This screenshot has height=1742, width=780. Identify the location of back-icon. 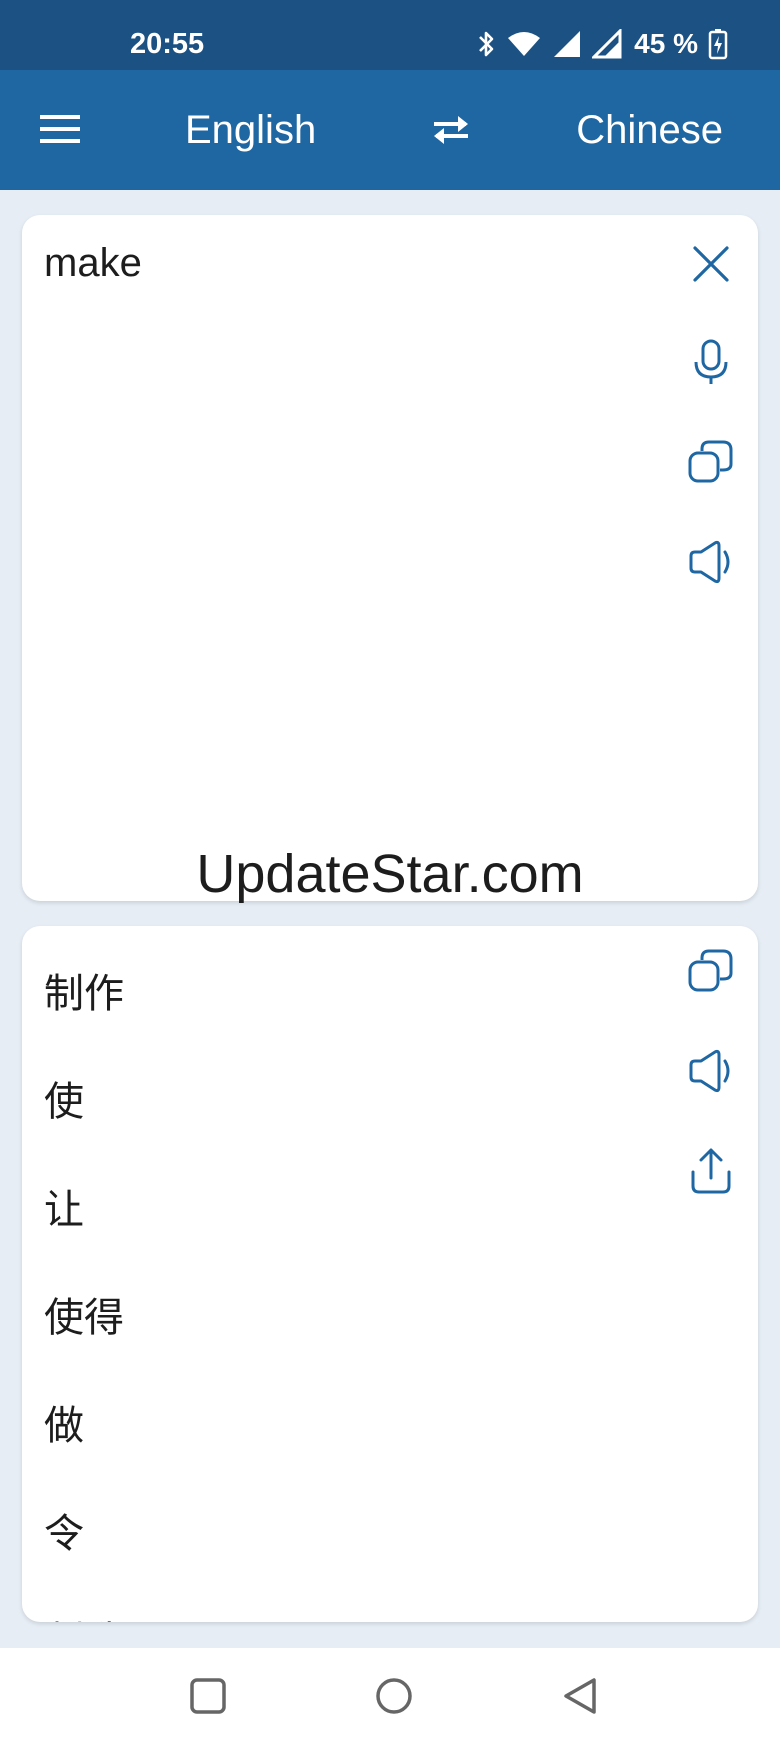
(580, 1696).